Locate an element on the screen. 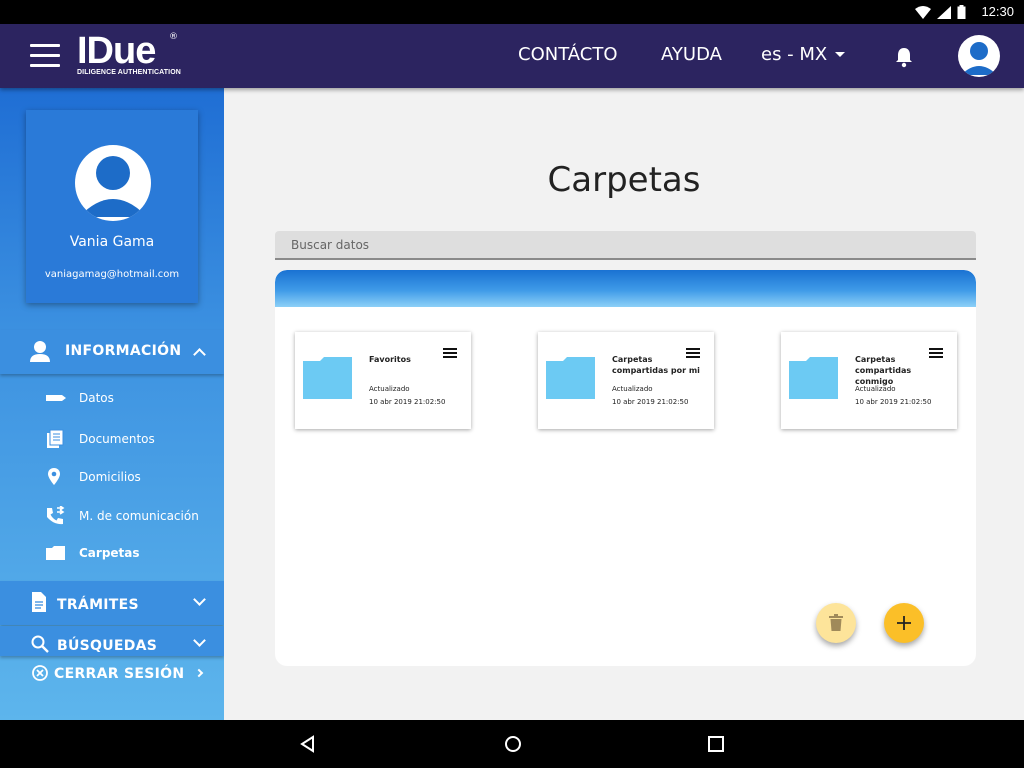  sidebar-item-label: Domicilios is located at coordinates (110, 477).